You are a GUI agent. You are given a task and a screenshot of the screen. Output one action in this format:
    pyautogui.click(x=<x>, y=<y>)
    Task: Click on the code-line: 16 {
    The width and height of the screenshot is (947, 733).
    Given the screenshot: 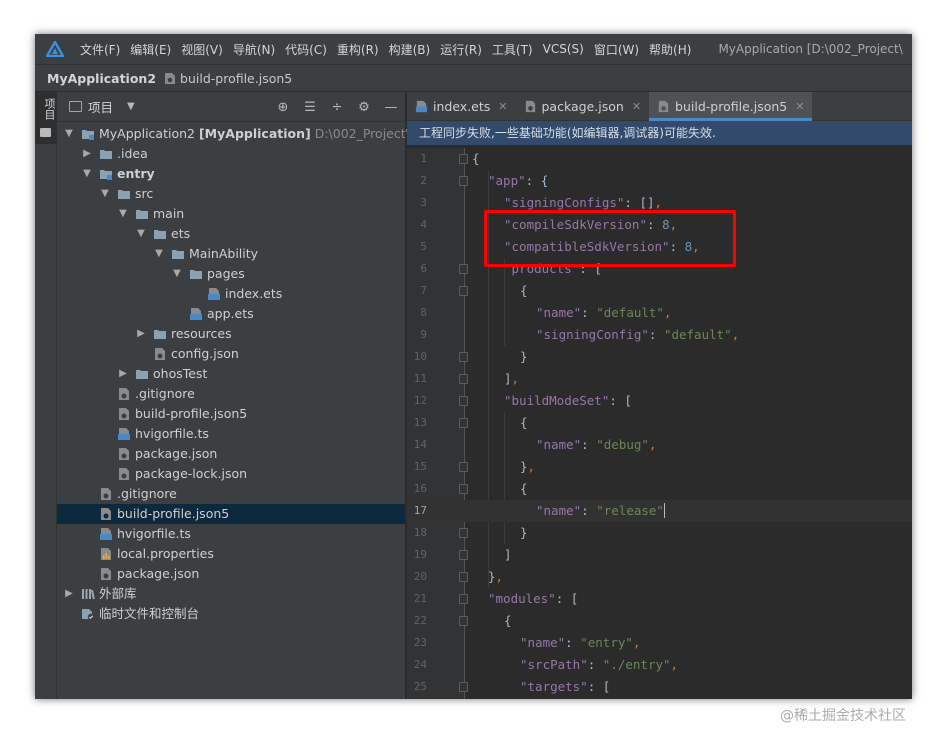 What is the action you would take?
    pyautogui.click(x=659, y=489)
    